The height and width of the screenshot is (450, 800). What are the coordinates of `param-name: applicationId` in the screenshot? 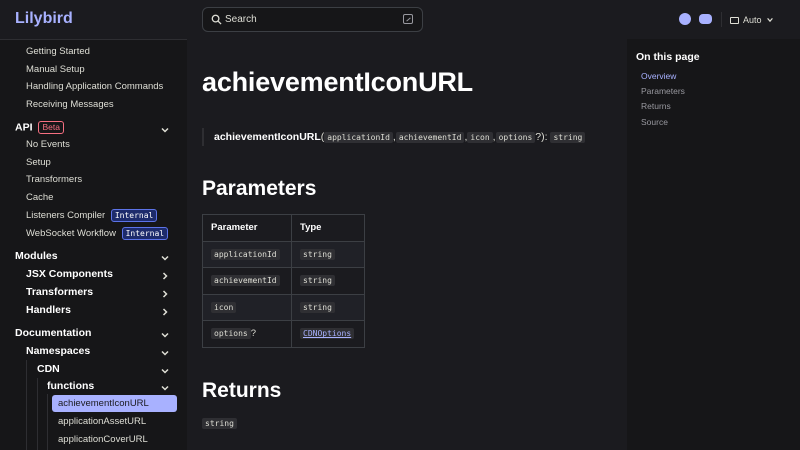 It's located at (245, 254).